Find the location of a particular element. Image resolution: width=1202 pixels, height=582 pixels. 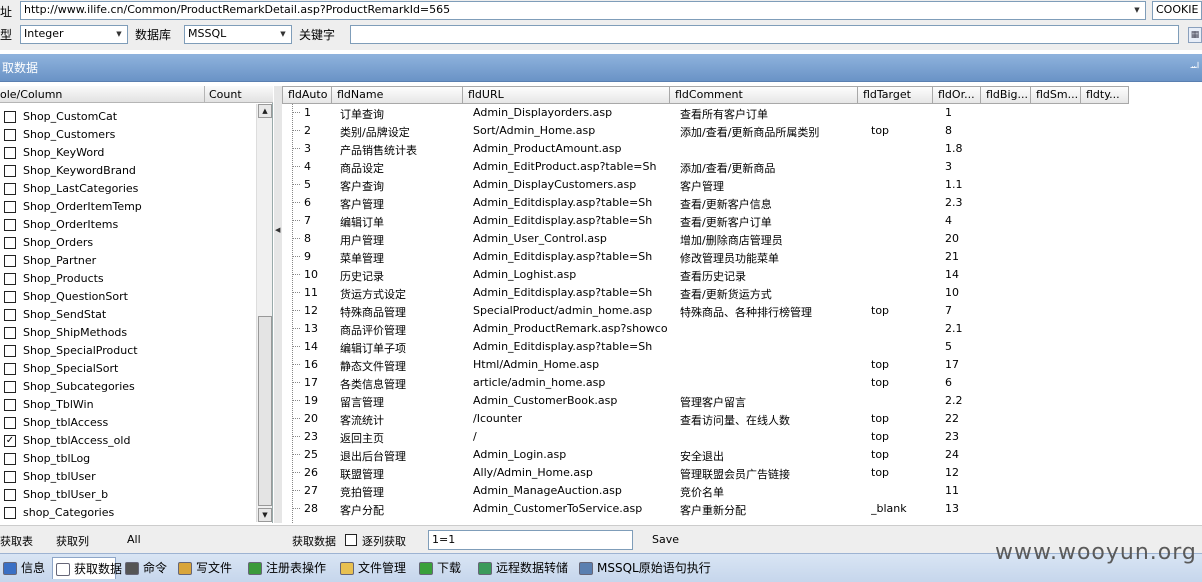

table-list-item: Shop_SpecialSort is located at coordinates (127, 369).